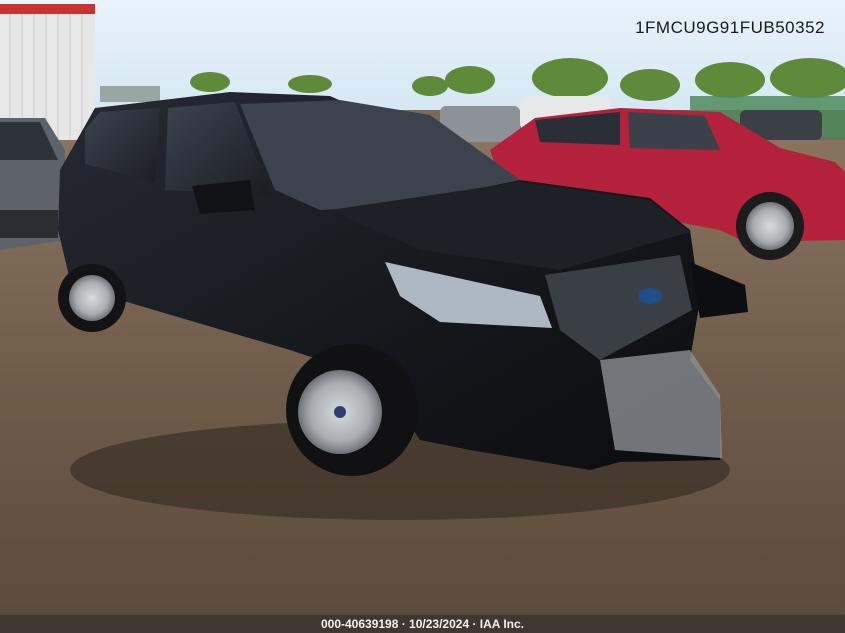  What do you see at coordinates (422, 624) in the screenshot?
I see `photo-caption: 000-40639198 · 10/23/2024 · IAA Inc.` at bounding box center [422, 624].